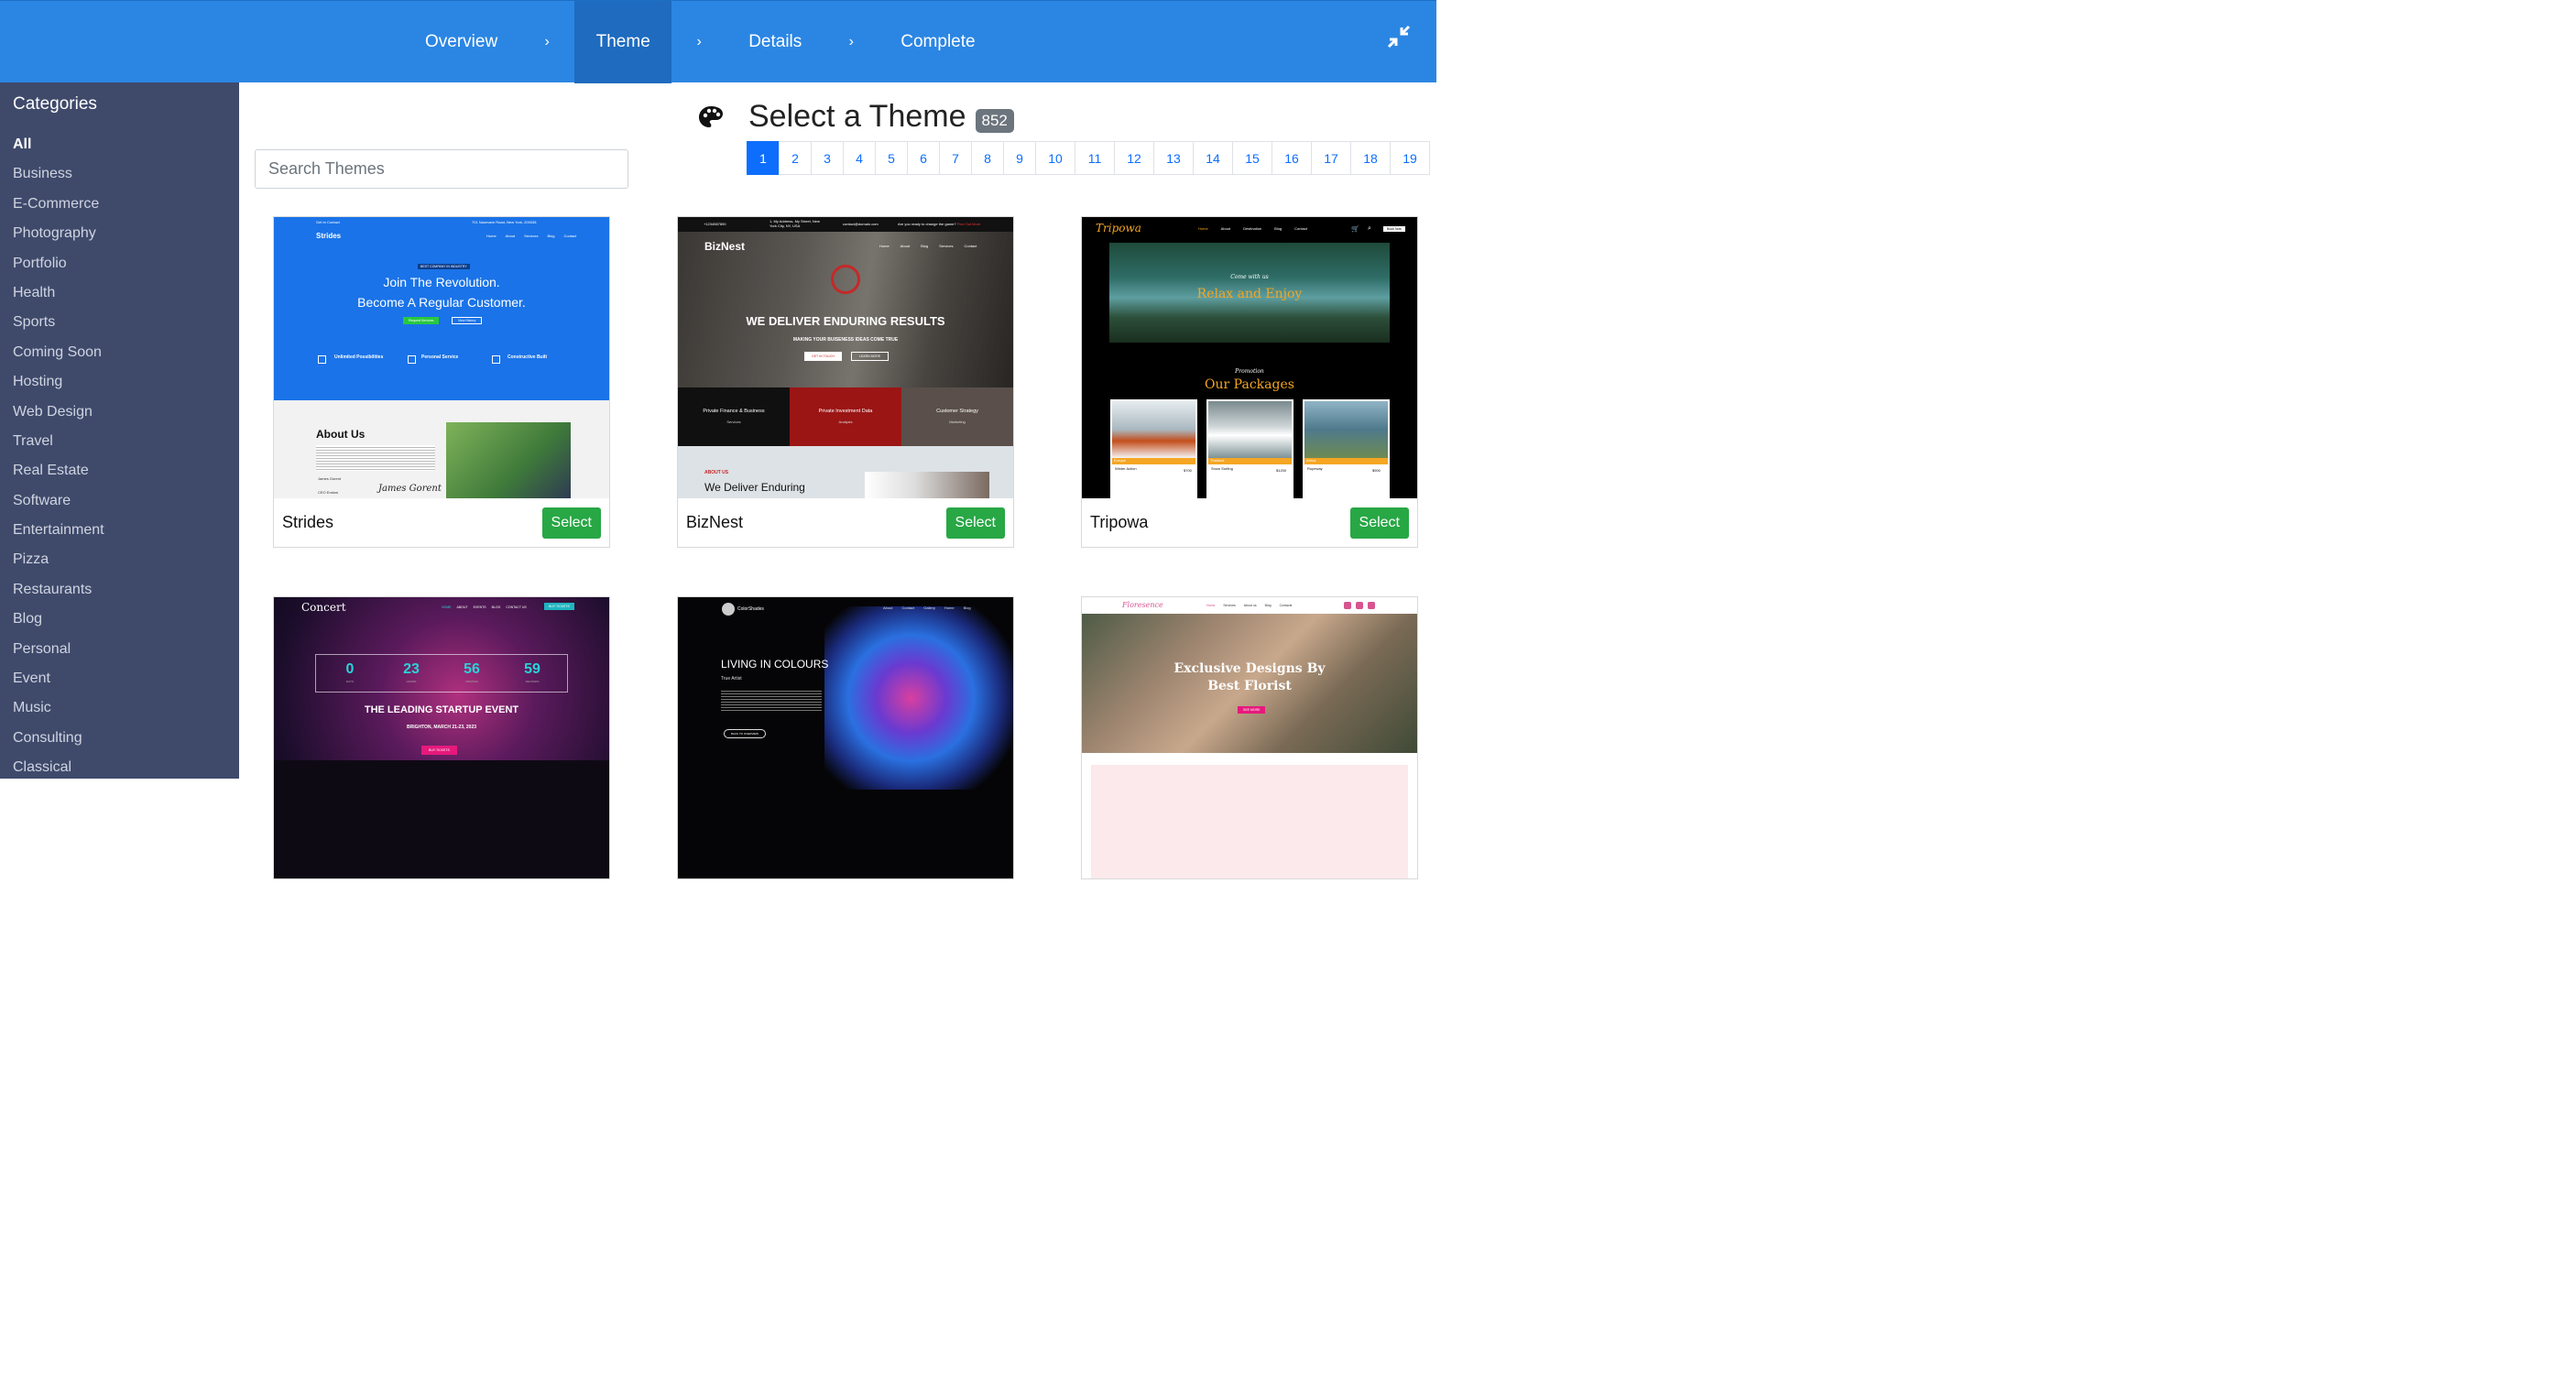 The width and height of the screenshot is (2576, 1396). Describe the element at coordinates (1401, 38) in the screenshot. I see `compress-arrows-icon` at that location.